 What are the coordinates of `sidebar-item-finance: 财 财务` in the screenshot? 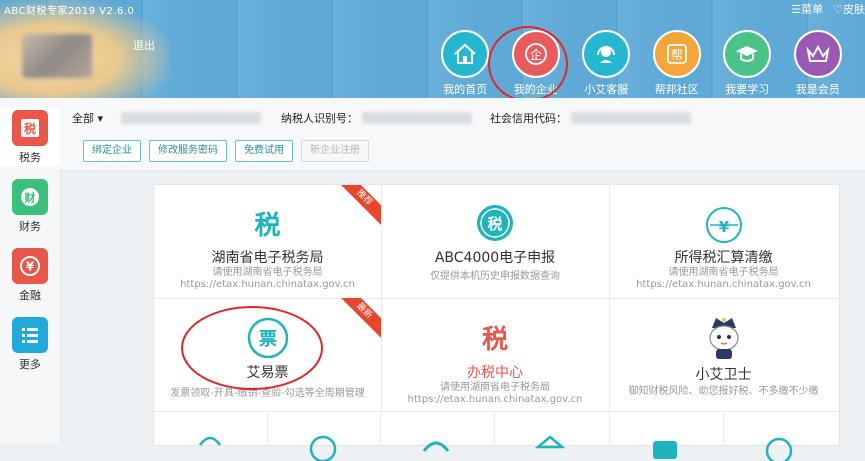 It's located at (30, 206).